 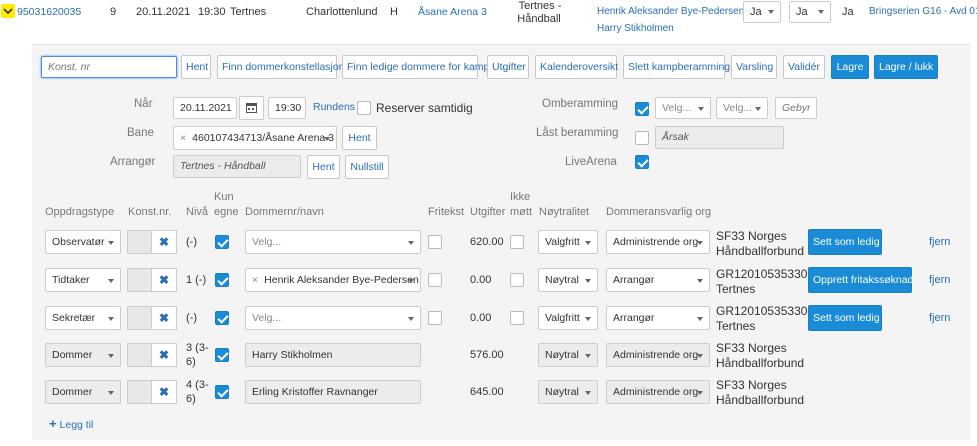 I want to click on bane-select: × 460107434713/Åsane Arena 3, so click(x=255, y=138).